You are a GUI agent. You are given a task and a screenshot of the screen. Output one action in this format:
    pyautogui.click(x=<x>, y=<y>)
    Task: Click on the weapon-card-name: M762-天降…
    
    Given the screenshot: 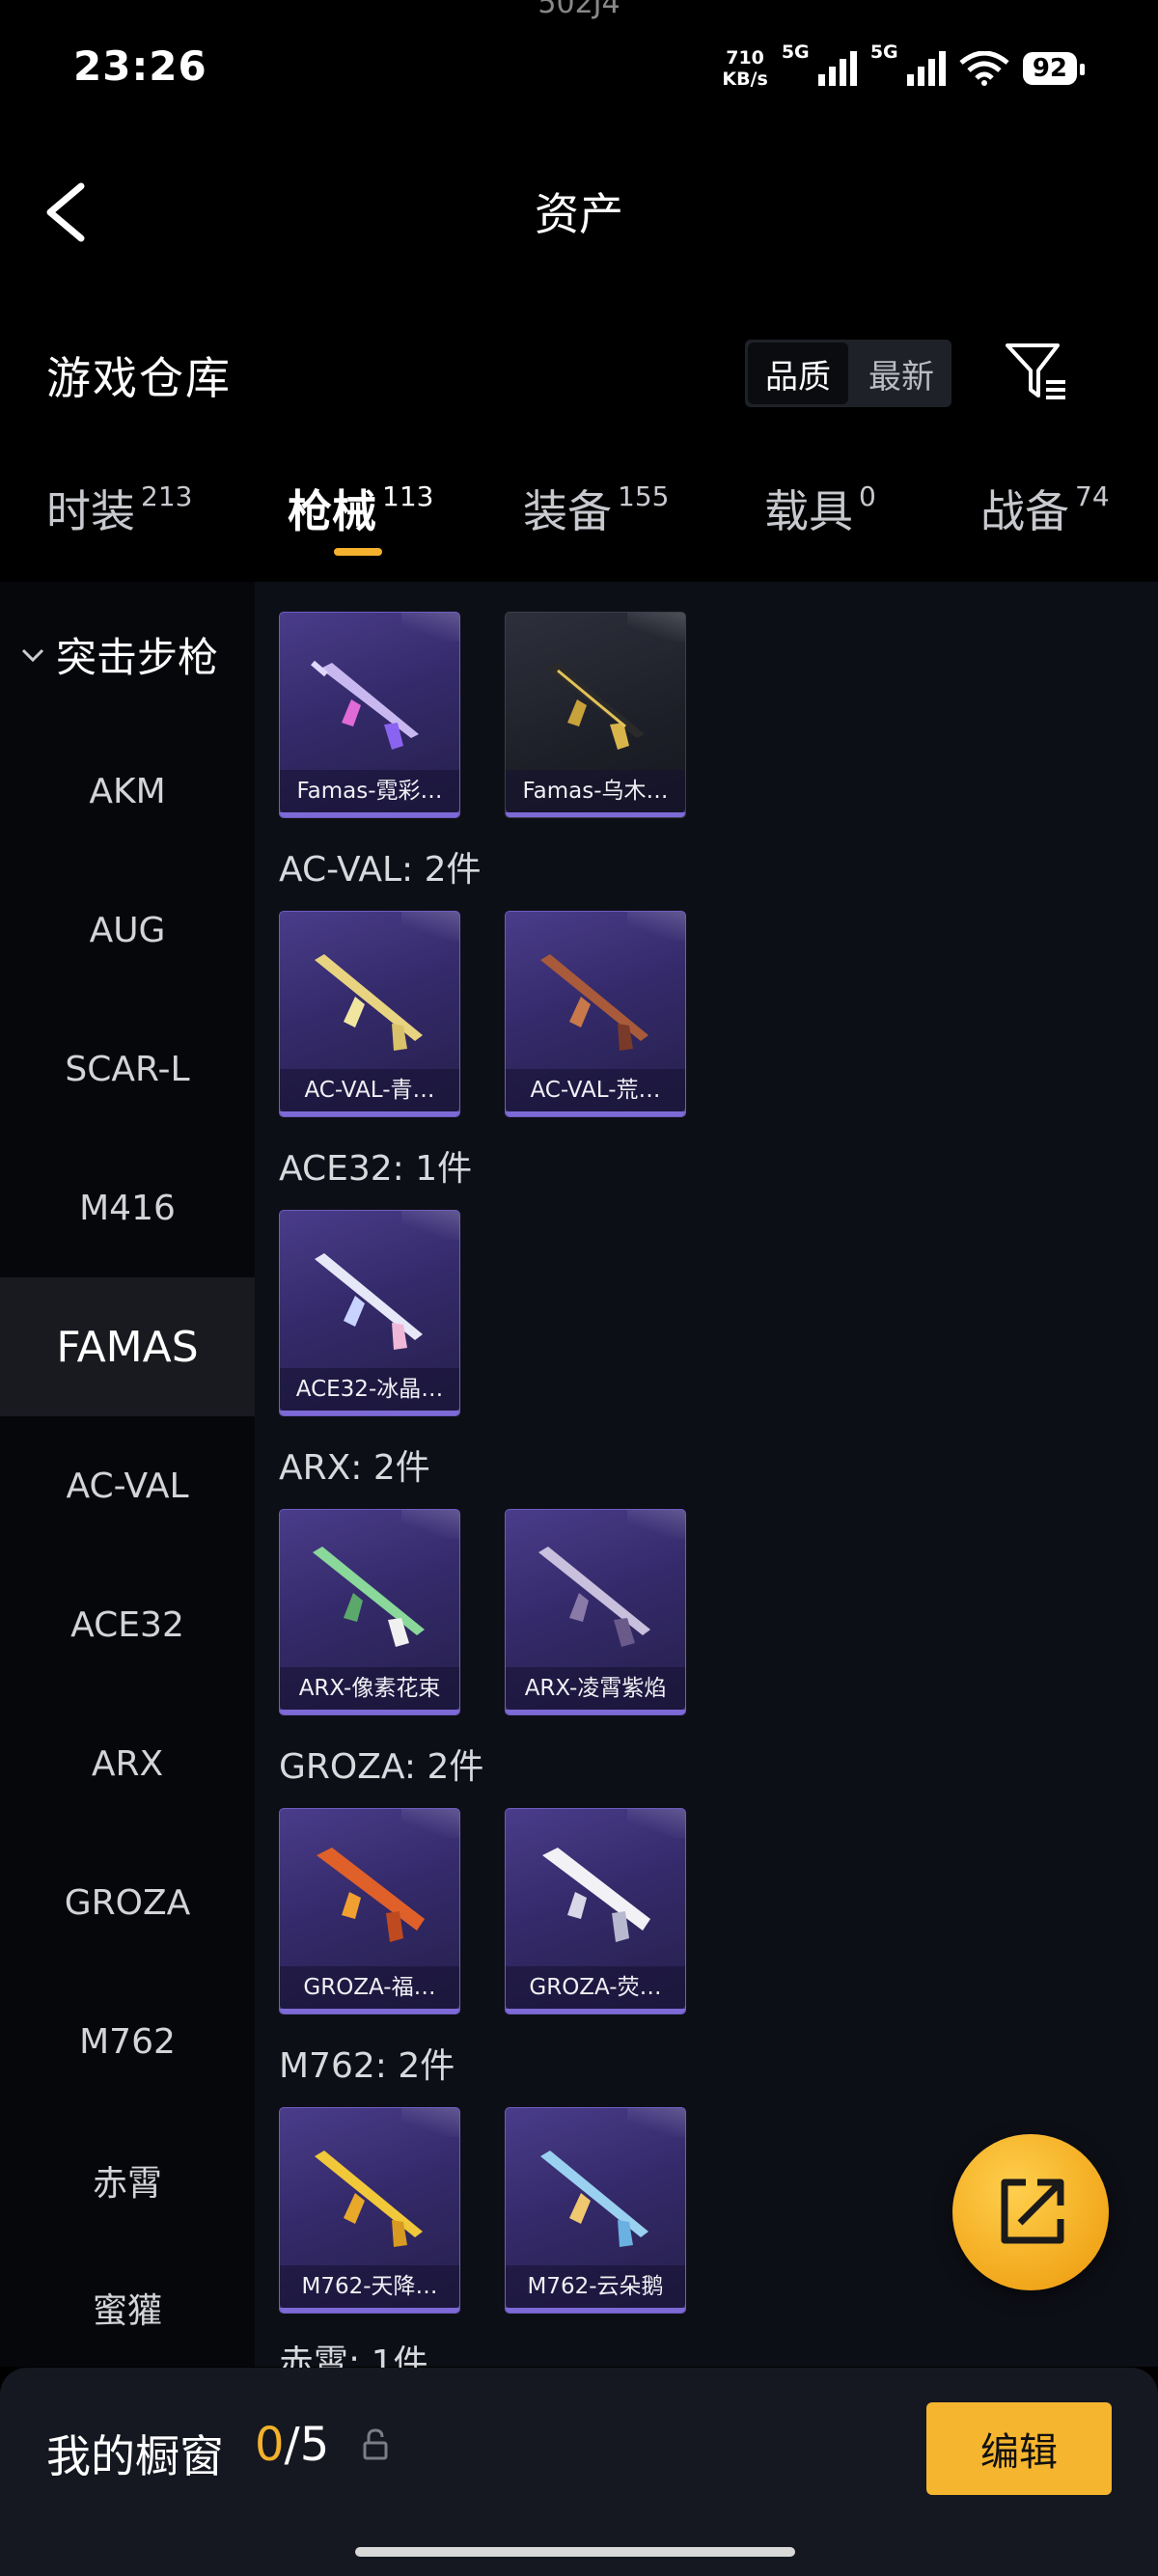 What is the action you would take?
    pyautogui.click(x=369, y=2286)
    